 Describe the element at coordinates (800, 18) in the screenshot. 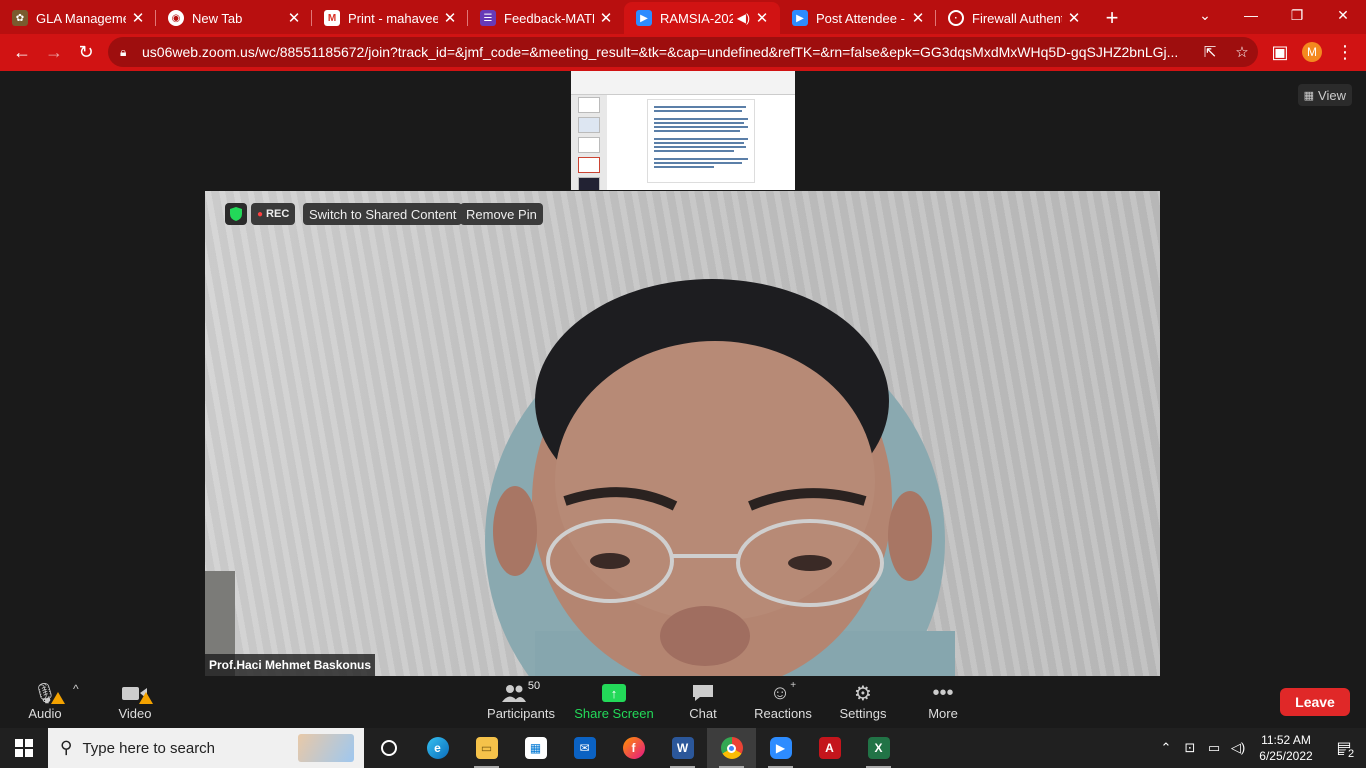

I see `zoom-icon: ▶` at that location.